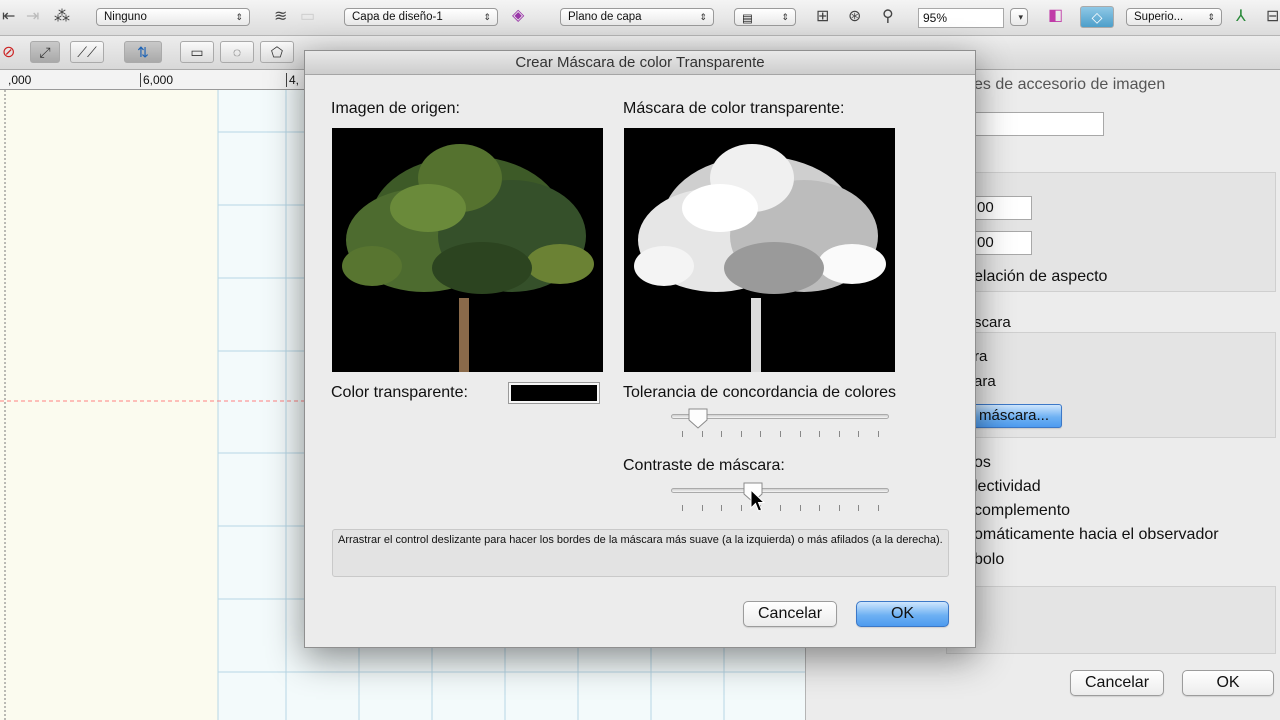 The image size is (1280, 720). Describe the element at coordinates (1272, 17) in the screenshot. I see `more-tools-icon: ⊟` at that location.